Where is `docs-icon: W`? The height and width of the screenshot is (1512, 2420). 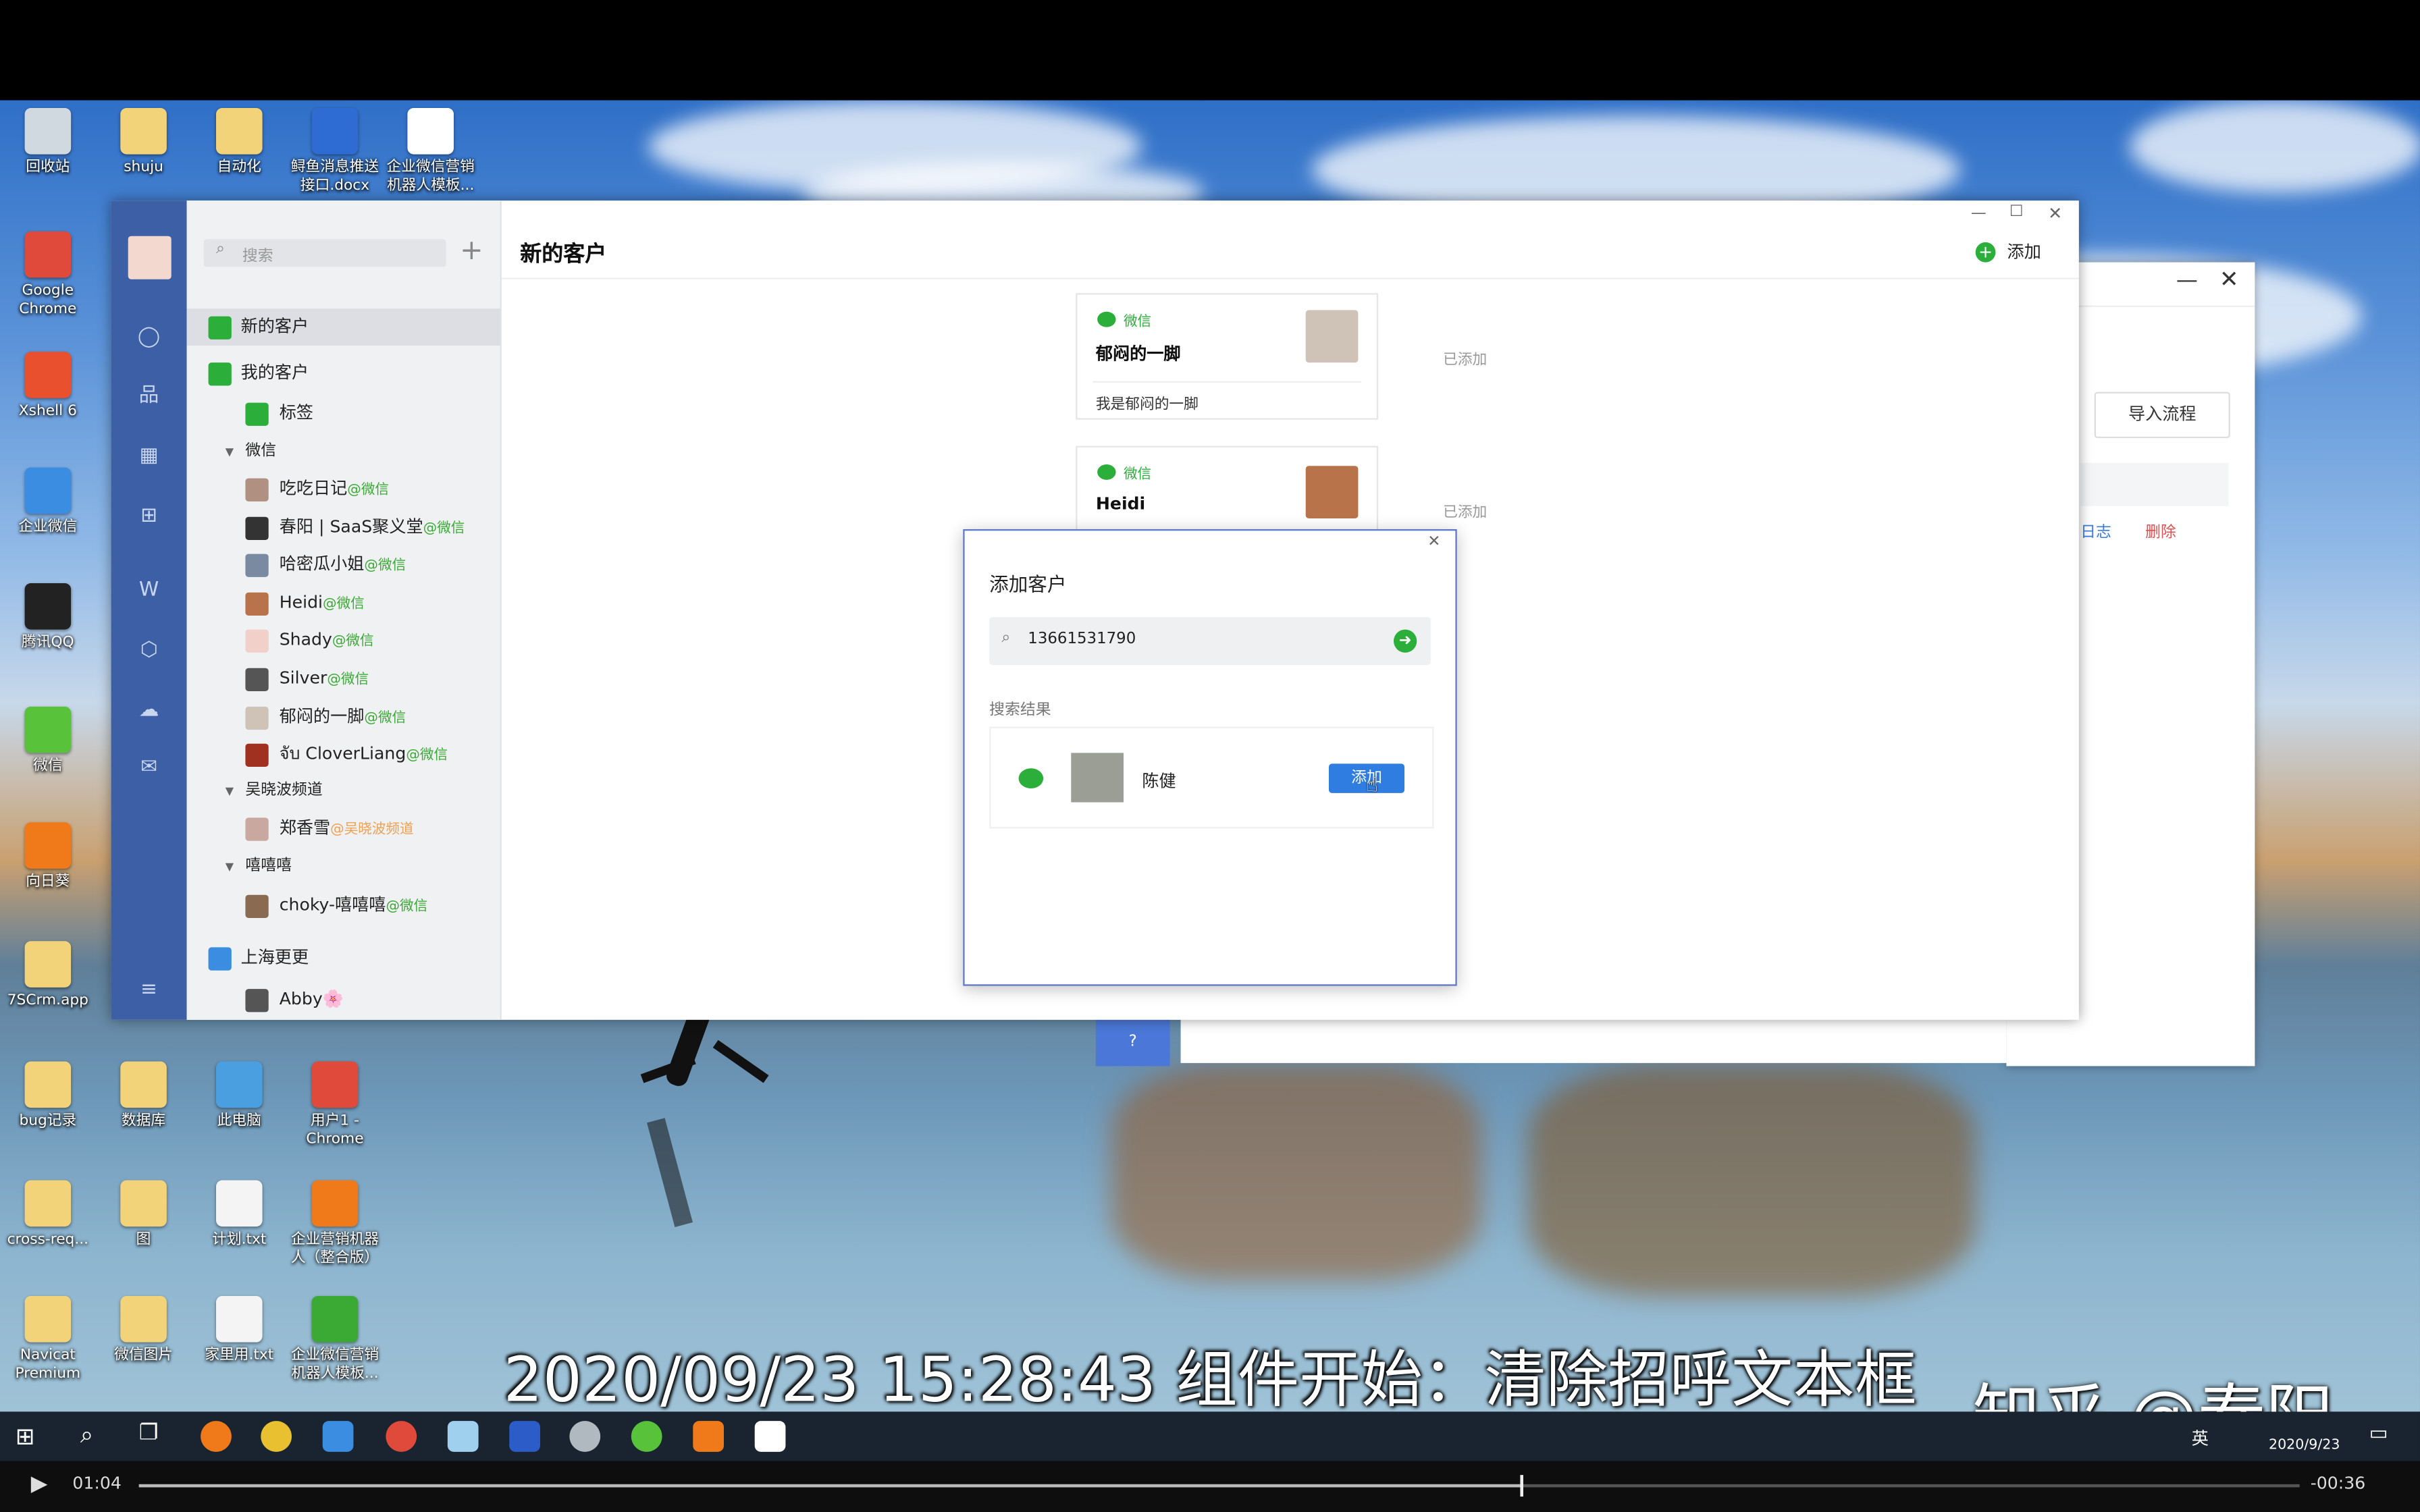 docs-icon: W is located at coordinates (149, 590).